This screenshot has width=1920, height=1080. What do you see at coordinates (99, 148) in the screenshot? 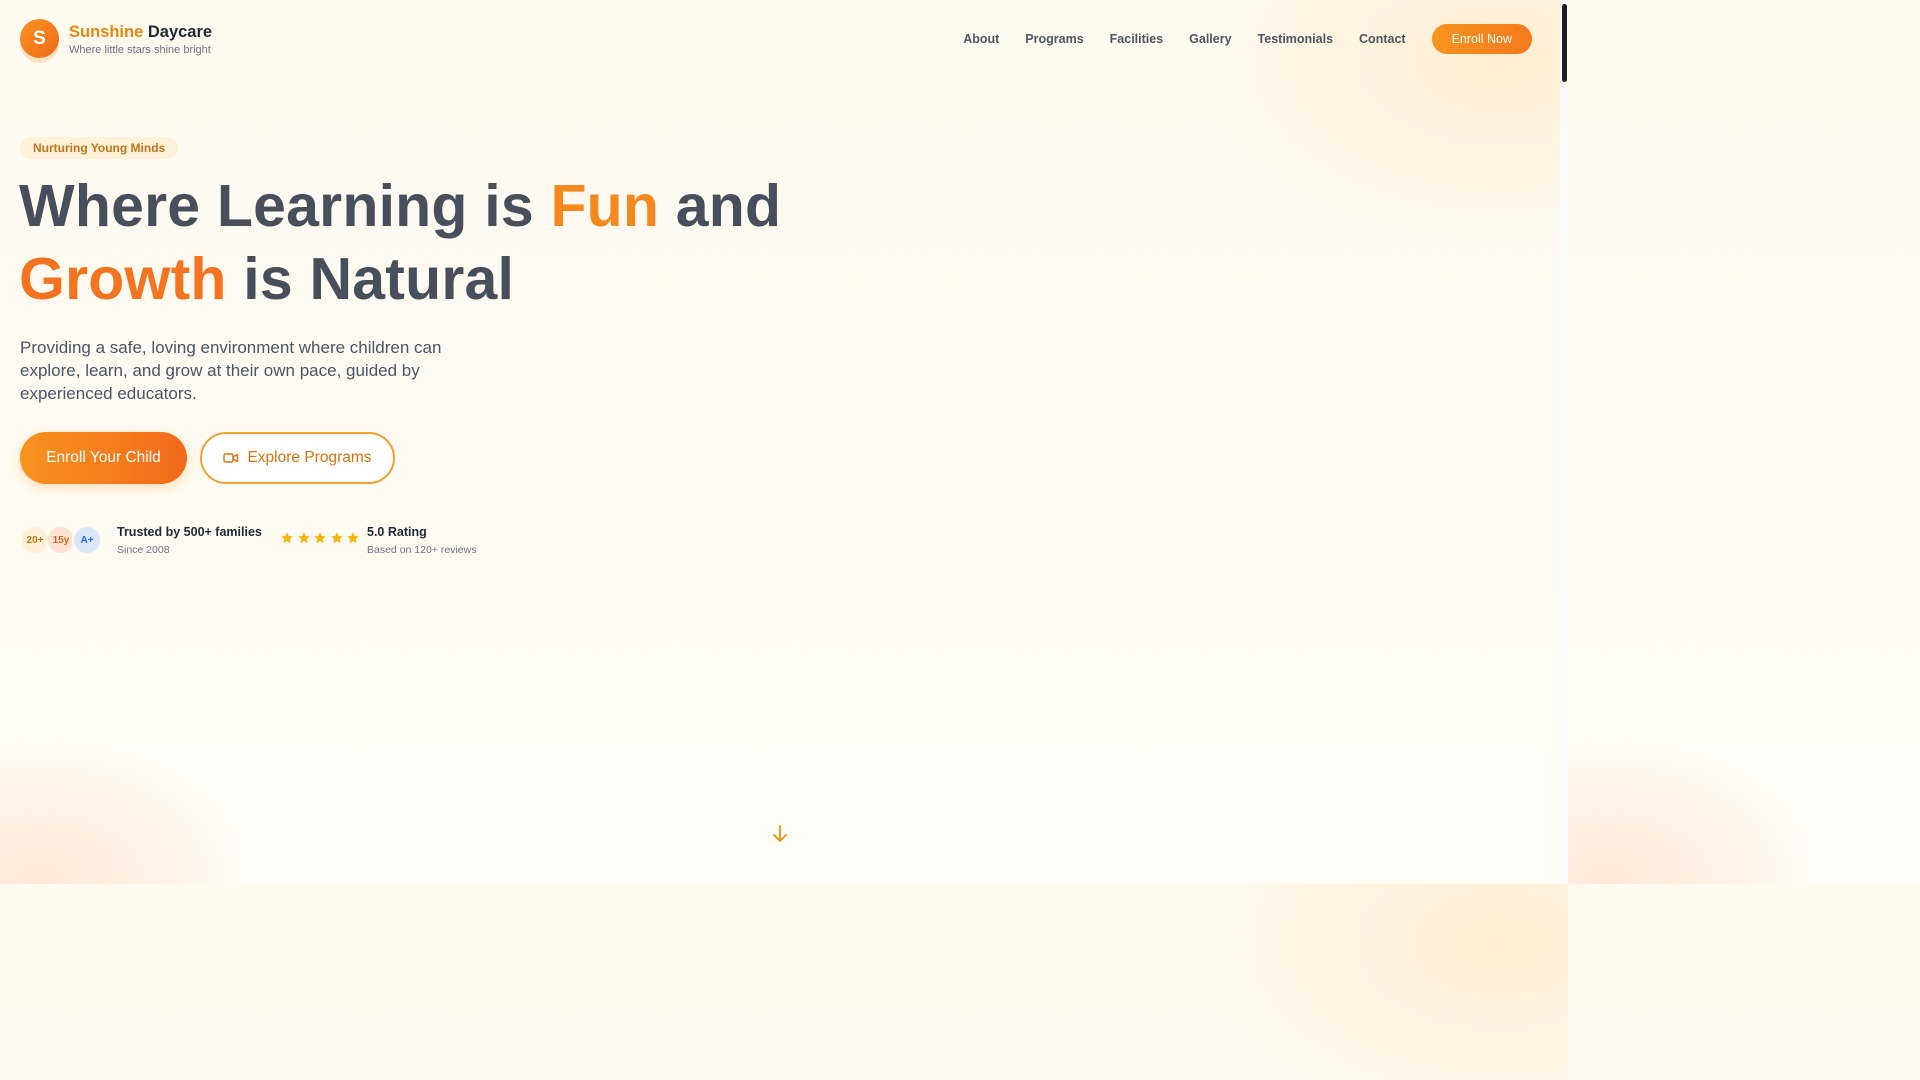
I see `hero-badge: Nurturing Young Minds` at bounding box center [99, 148].